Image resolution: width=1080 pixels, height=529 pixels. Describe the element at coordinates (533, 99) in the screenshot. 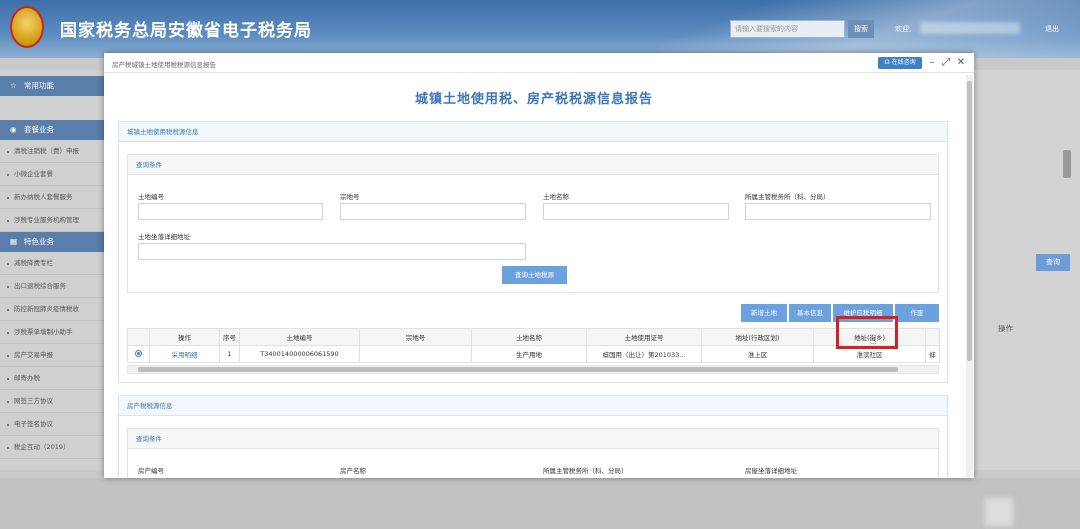

I see `report-title: 城镇土地使用税、房产税税源信息报告` at that location.